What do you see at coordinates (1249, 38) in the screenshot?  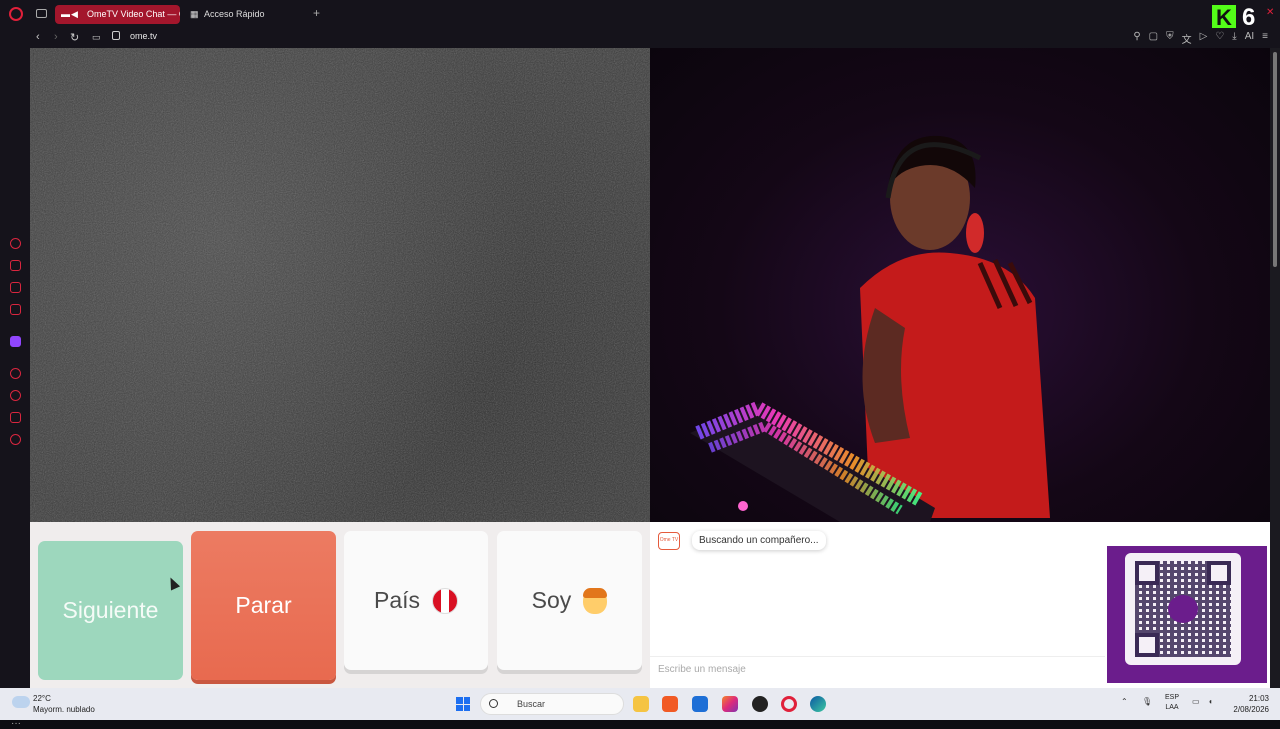 I see `ai-button: AI` at bounding box center [1249, 38].